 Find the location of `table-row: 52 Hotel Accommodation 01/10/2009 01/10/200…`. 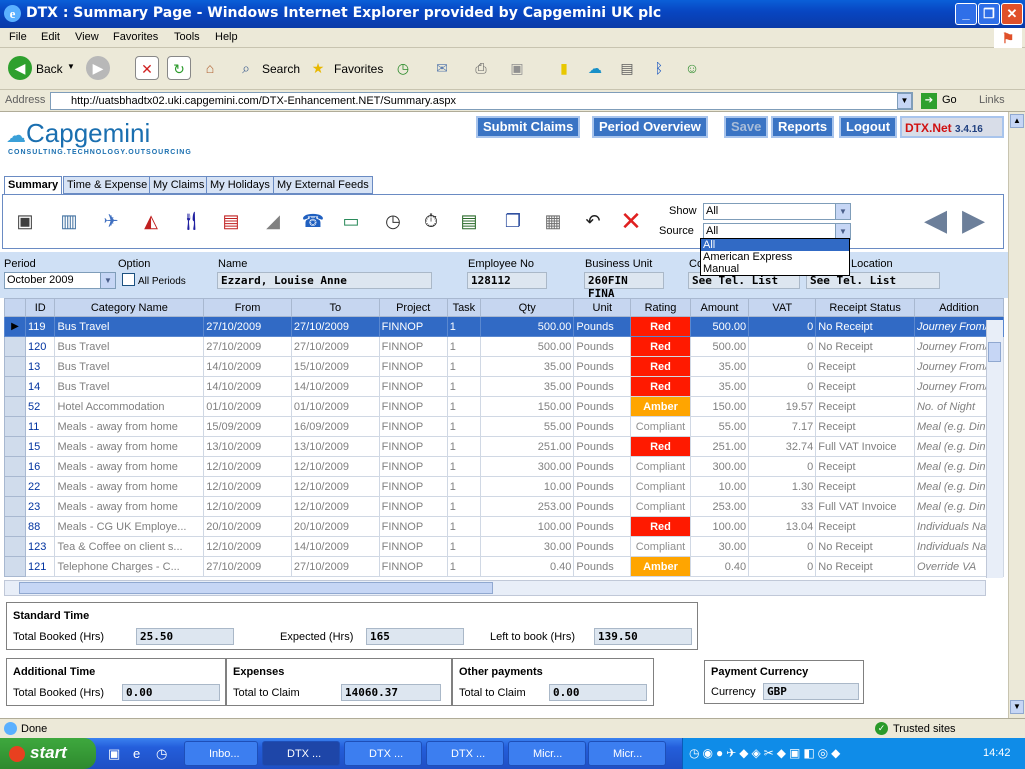

table-row: 52 Hotel Accommodation 01/10/2009 01/10/200… is located at coordinates (504, 406).